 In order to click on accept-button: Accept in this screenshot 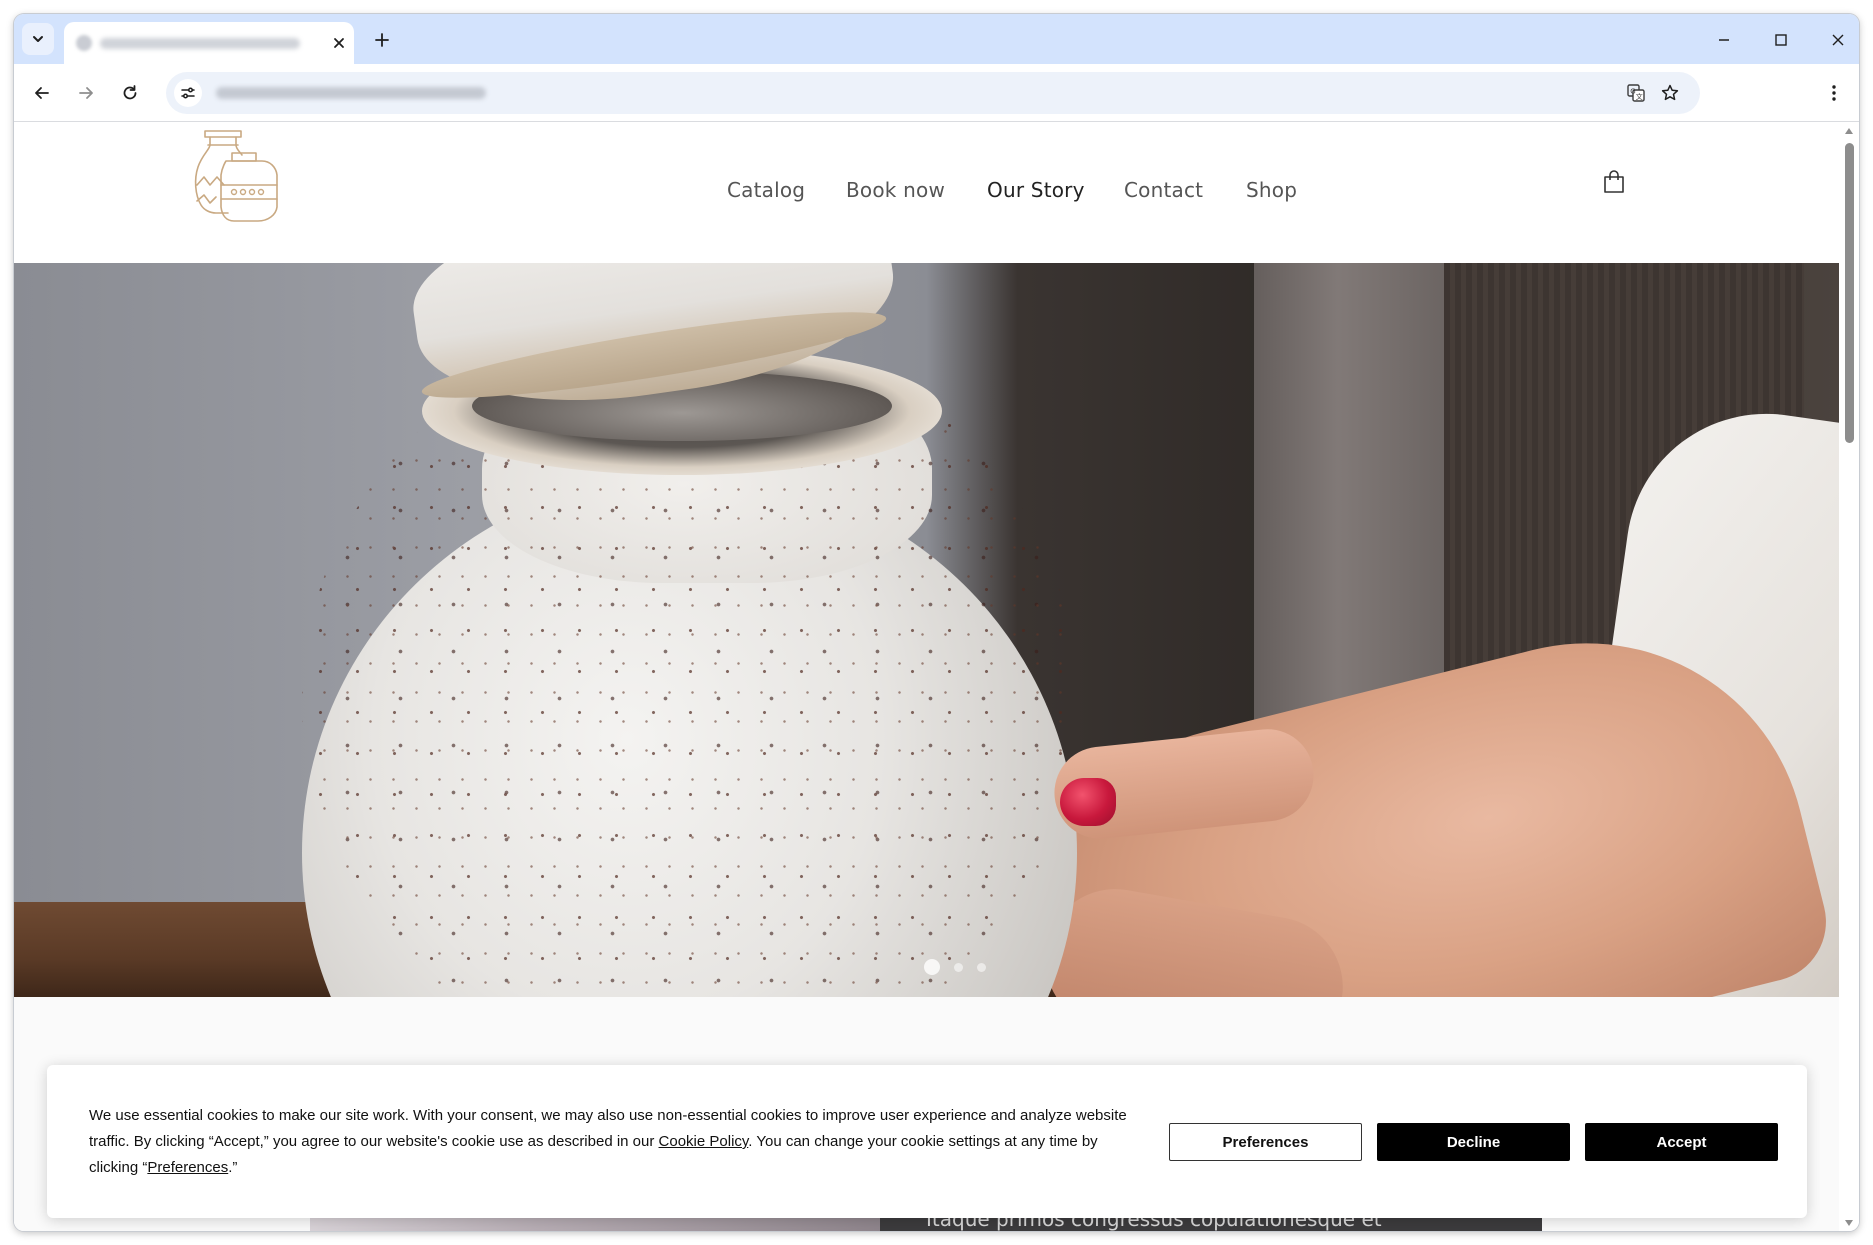, I will do `click(1681, 1142)`.